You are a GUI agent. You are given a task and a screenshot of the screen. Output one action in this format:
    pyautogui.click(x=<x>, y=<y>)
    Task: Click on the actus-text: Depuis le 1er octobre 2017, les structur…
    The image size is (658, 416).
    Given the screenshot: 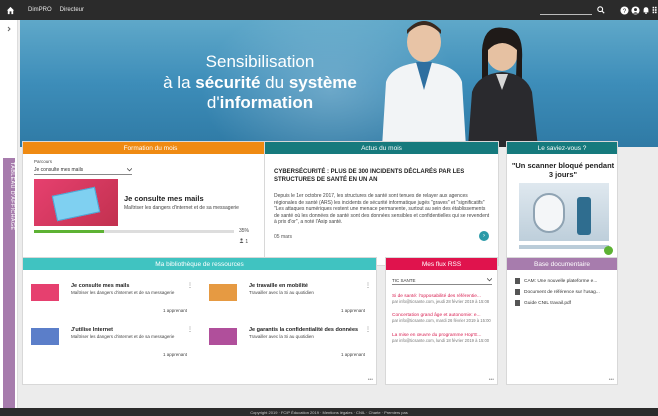 What is the action you would take?
    pyautogui.click(x=382, y=209)
    